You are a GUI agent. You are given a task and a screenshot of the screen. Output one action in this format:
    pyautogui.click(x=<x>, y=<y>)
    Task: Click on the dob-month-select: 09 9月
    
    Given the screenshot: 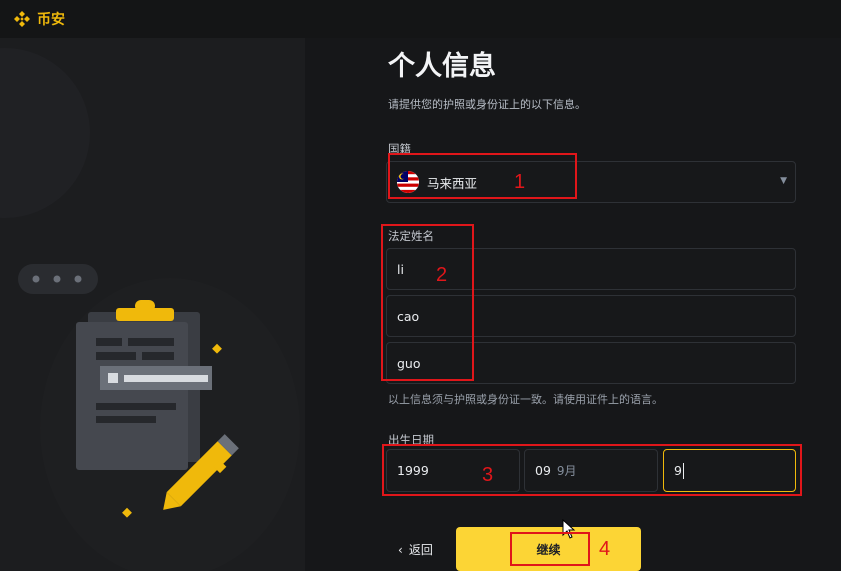 What is the action you would take?
    pyautogui.click(x=591, y=470)
    